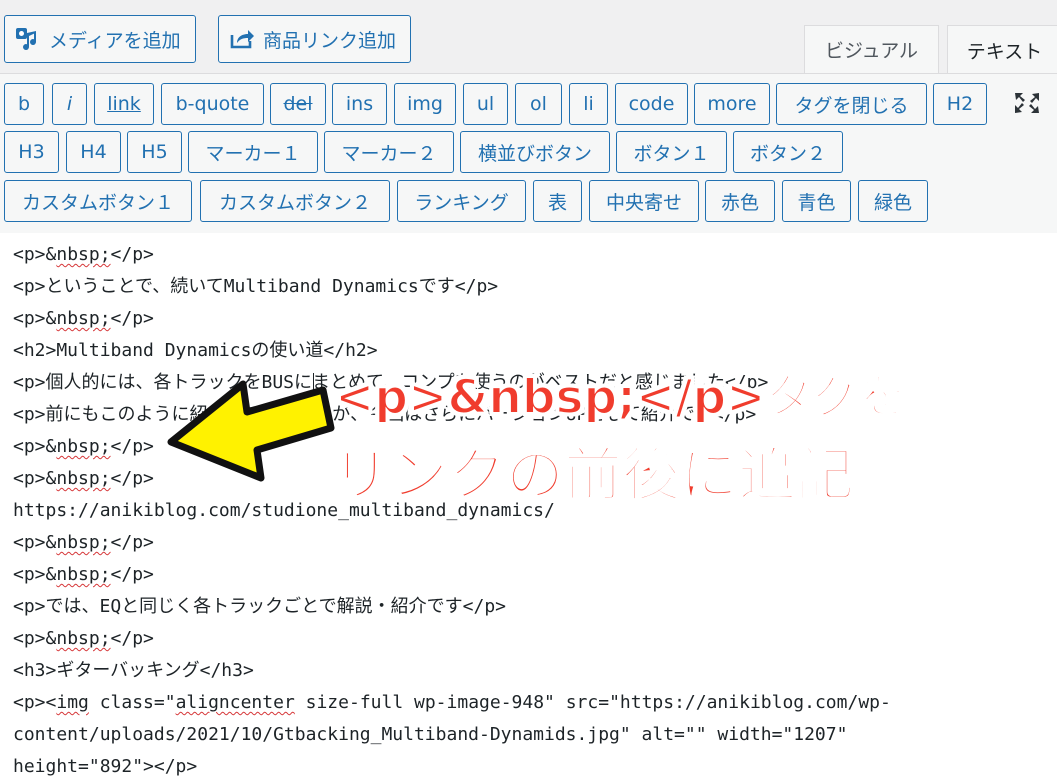  I want to click on qt-green-button: 緑色, so click(893, 201).